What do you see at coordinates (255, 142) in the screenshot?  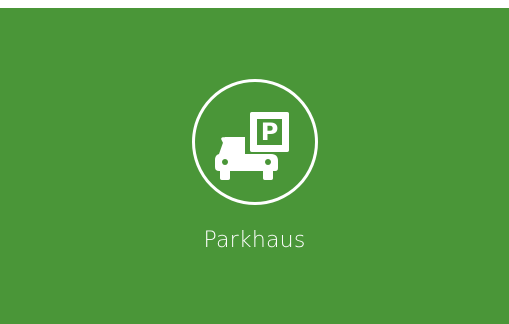 I see `parking-garage-icon: P` at bounding box center [255, 142].